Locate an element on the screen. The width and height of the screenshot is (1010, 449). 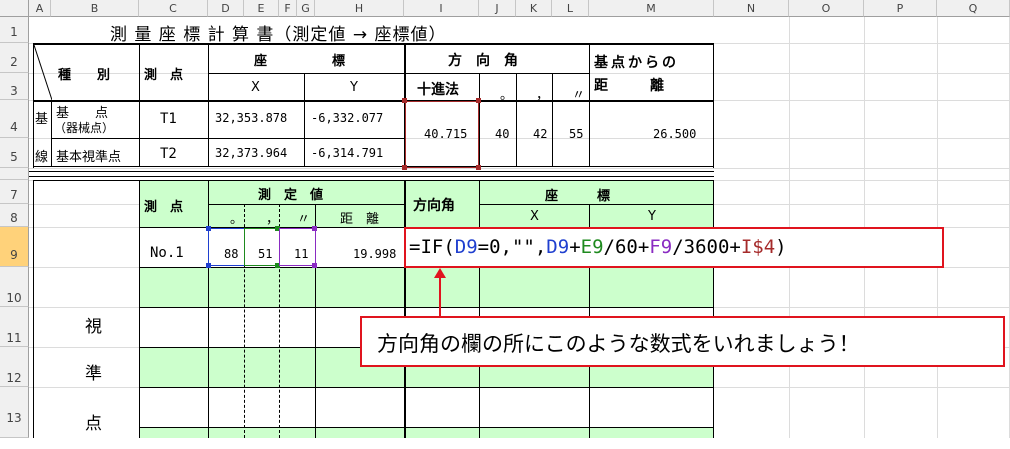
base-row2-station: T2 is located at coordinates (168, 154).